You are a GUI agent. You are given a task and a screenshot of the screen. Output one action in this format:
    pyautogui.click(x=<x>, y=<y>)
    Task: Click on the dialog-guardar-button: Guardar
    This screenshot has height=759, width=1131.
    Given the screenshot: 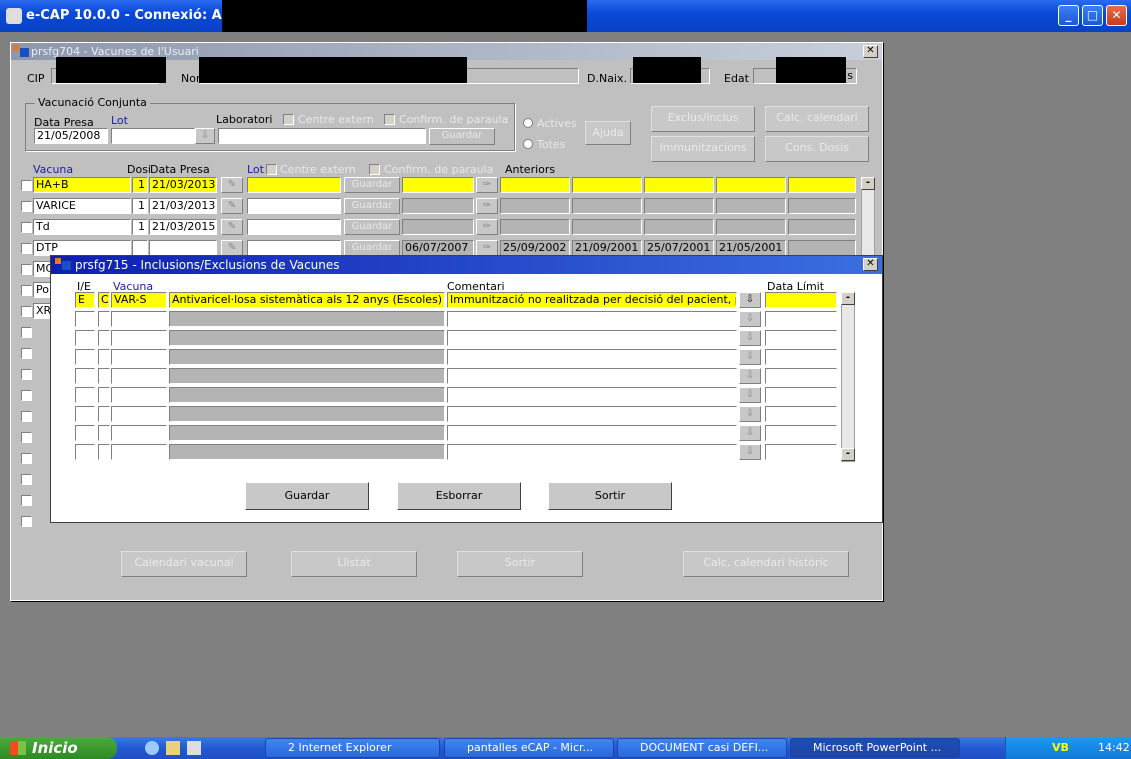 What is the action you would take?
    pyautogui.click(x=307, y=496)
    